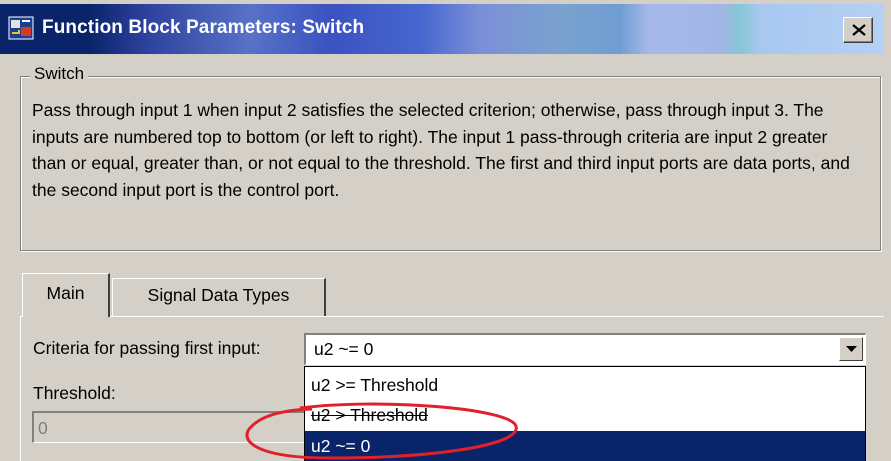  Describe the element at coordinates (59, 74) in the screenshot. I see `group-label: Switch` at that location.